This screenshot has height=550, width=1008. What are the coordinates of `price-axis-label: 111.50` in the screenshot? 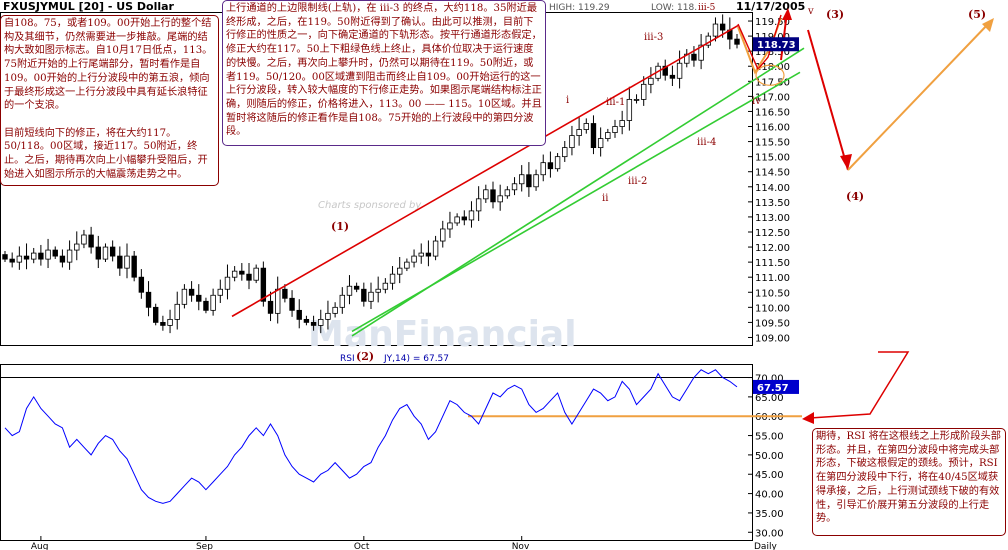 It's located at (772, 263).